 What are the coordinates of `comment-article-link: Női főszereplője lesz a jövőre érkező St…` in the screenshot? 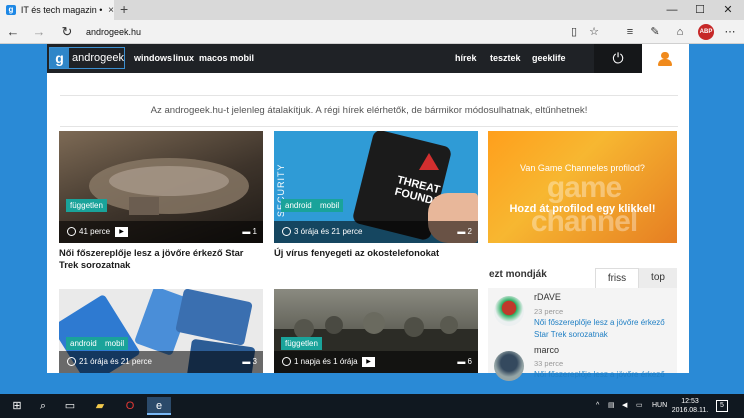 It's located at (604, 329).